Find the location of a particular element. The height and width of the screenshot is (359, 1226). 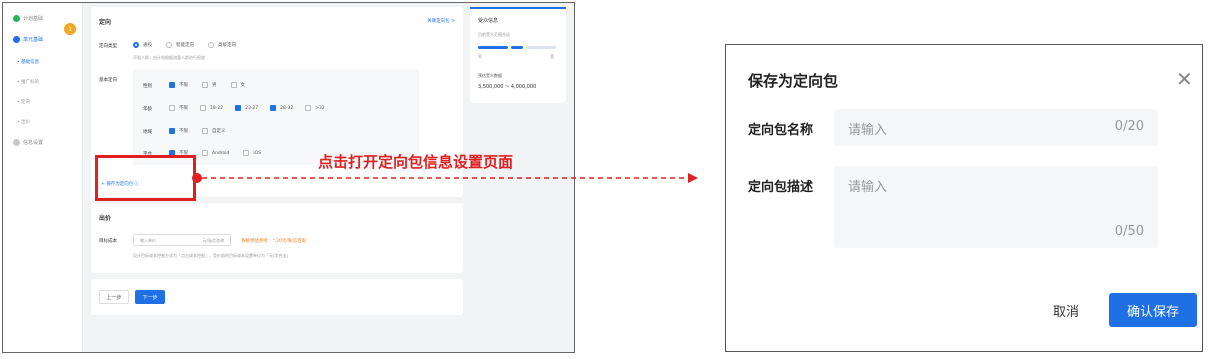

package-name-input: 请输入 0/20 is located at coordinates (996, 127).